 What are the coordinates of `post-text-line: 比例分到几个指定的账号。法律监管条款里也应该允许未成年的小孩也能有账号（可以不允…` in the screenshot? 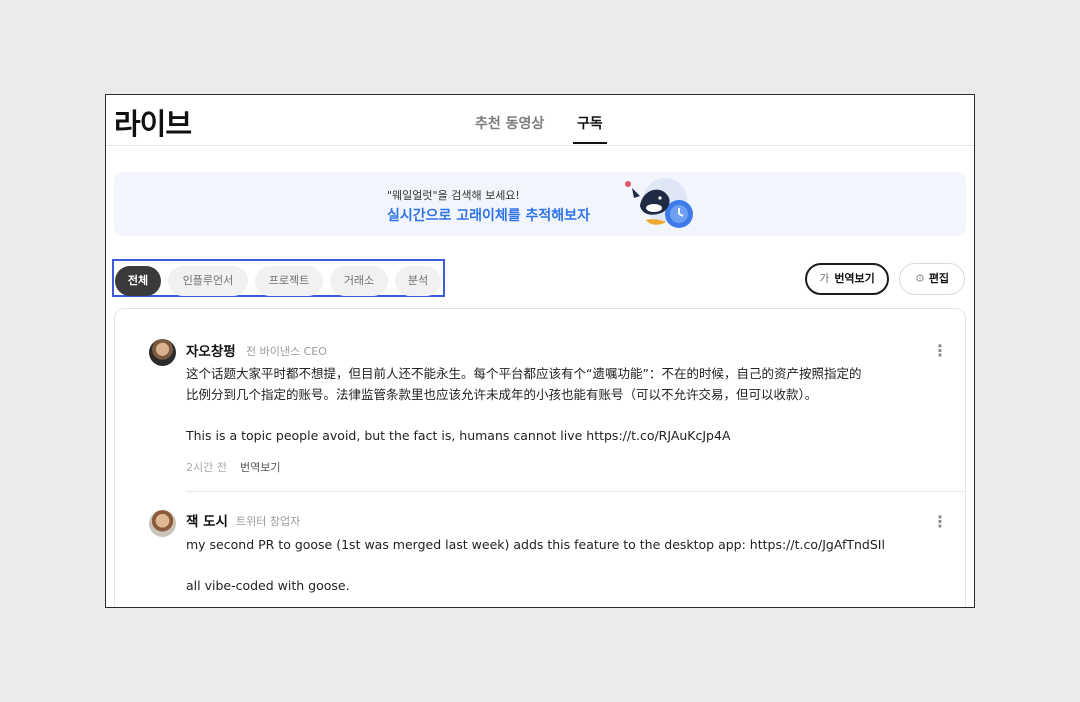 It's located at (502, 394).